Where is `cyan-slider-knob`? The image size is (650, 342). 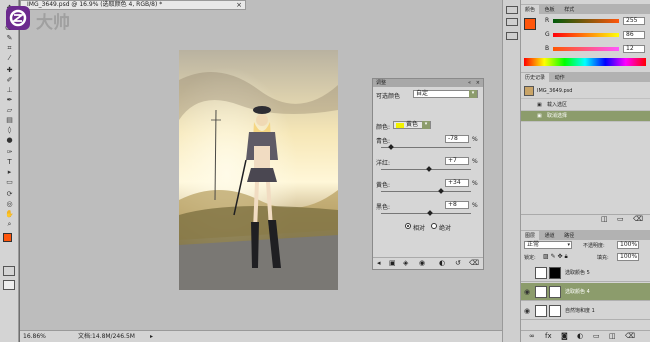
cyan-slider-knob is located at coordinates (391, 147).